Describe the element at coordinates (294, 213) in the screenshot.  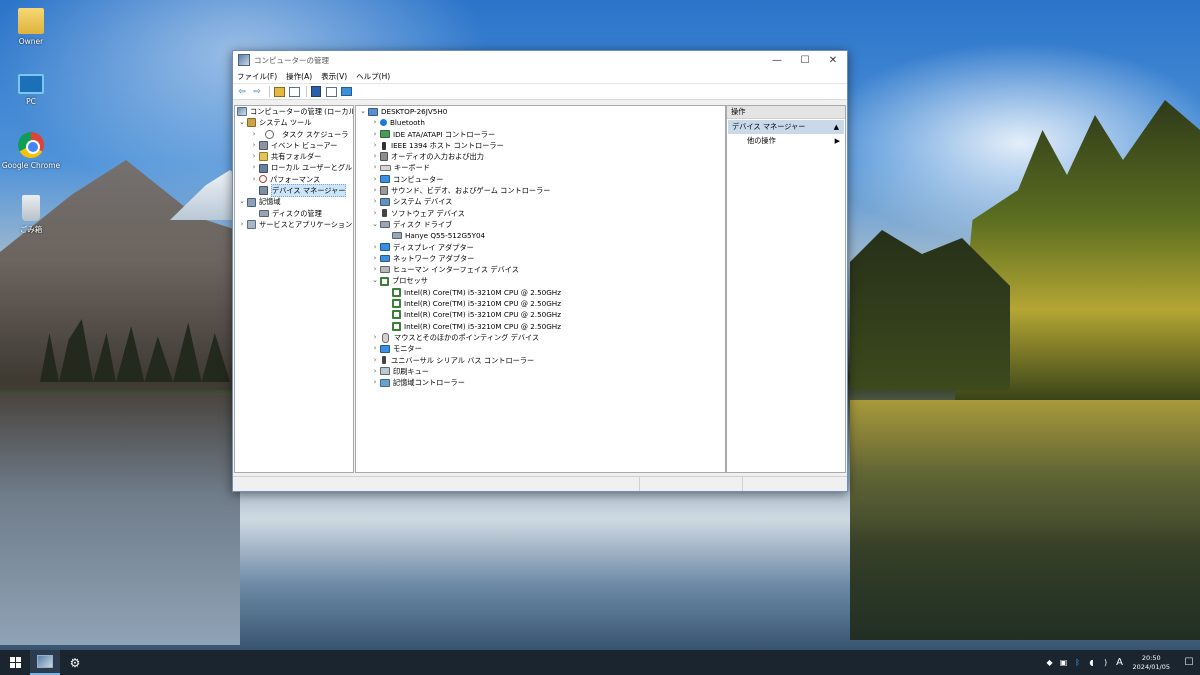
I see `tree-disk-management: ディスクの管理` at that location.